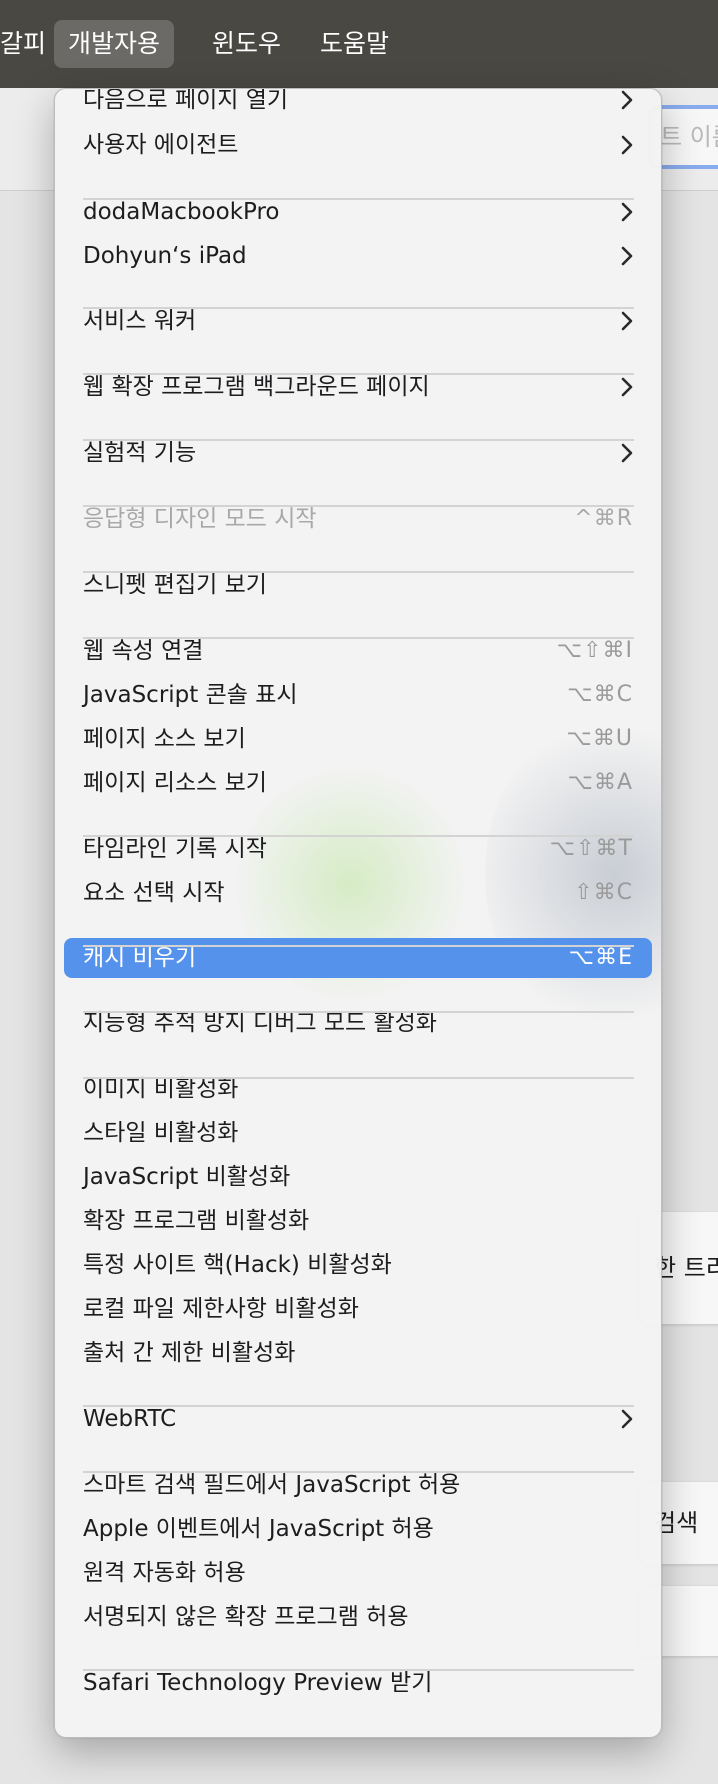 This screenshot has height=1784, width=718. I want to click on menu-item: Dohyun‘s iPad, so click(358, 256).